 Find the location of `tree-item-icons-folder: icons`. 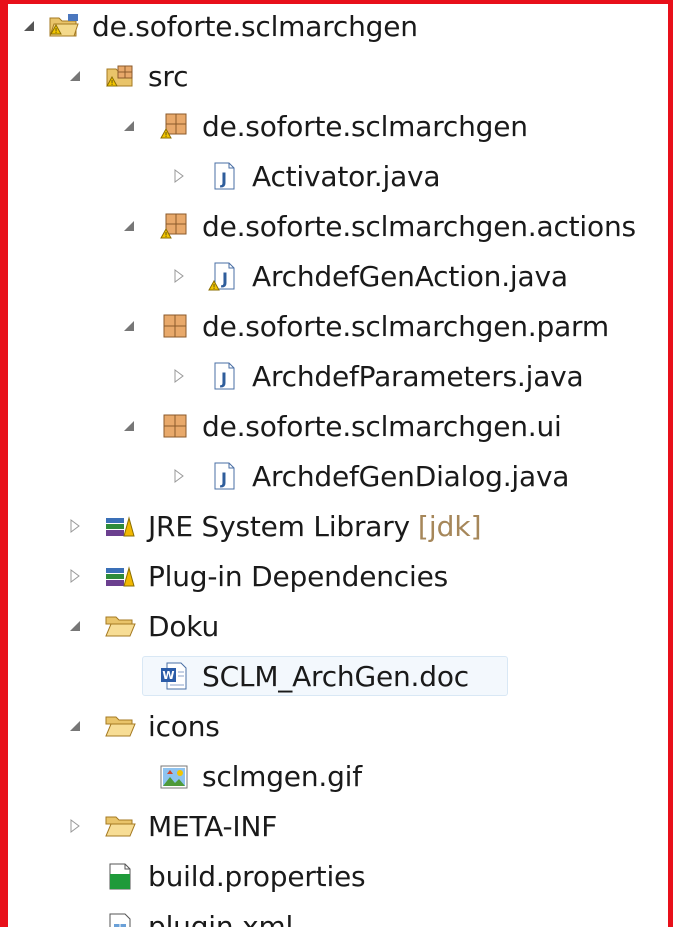

tree-item-icons-folder: icons is located at coordinates (338, 726).